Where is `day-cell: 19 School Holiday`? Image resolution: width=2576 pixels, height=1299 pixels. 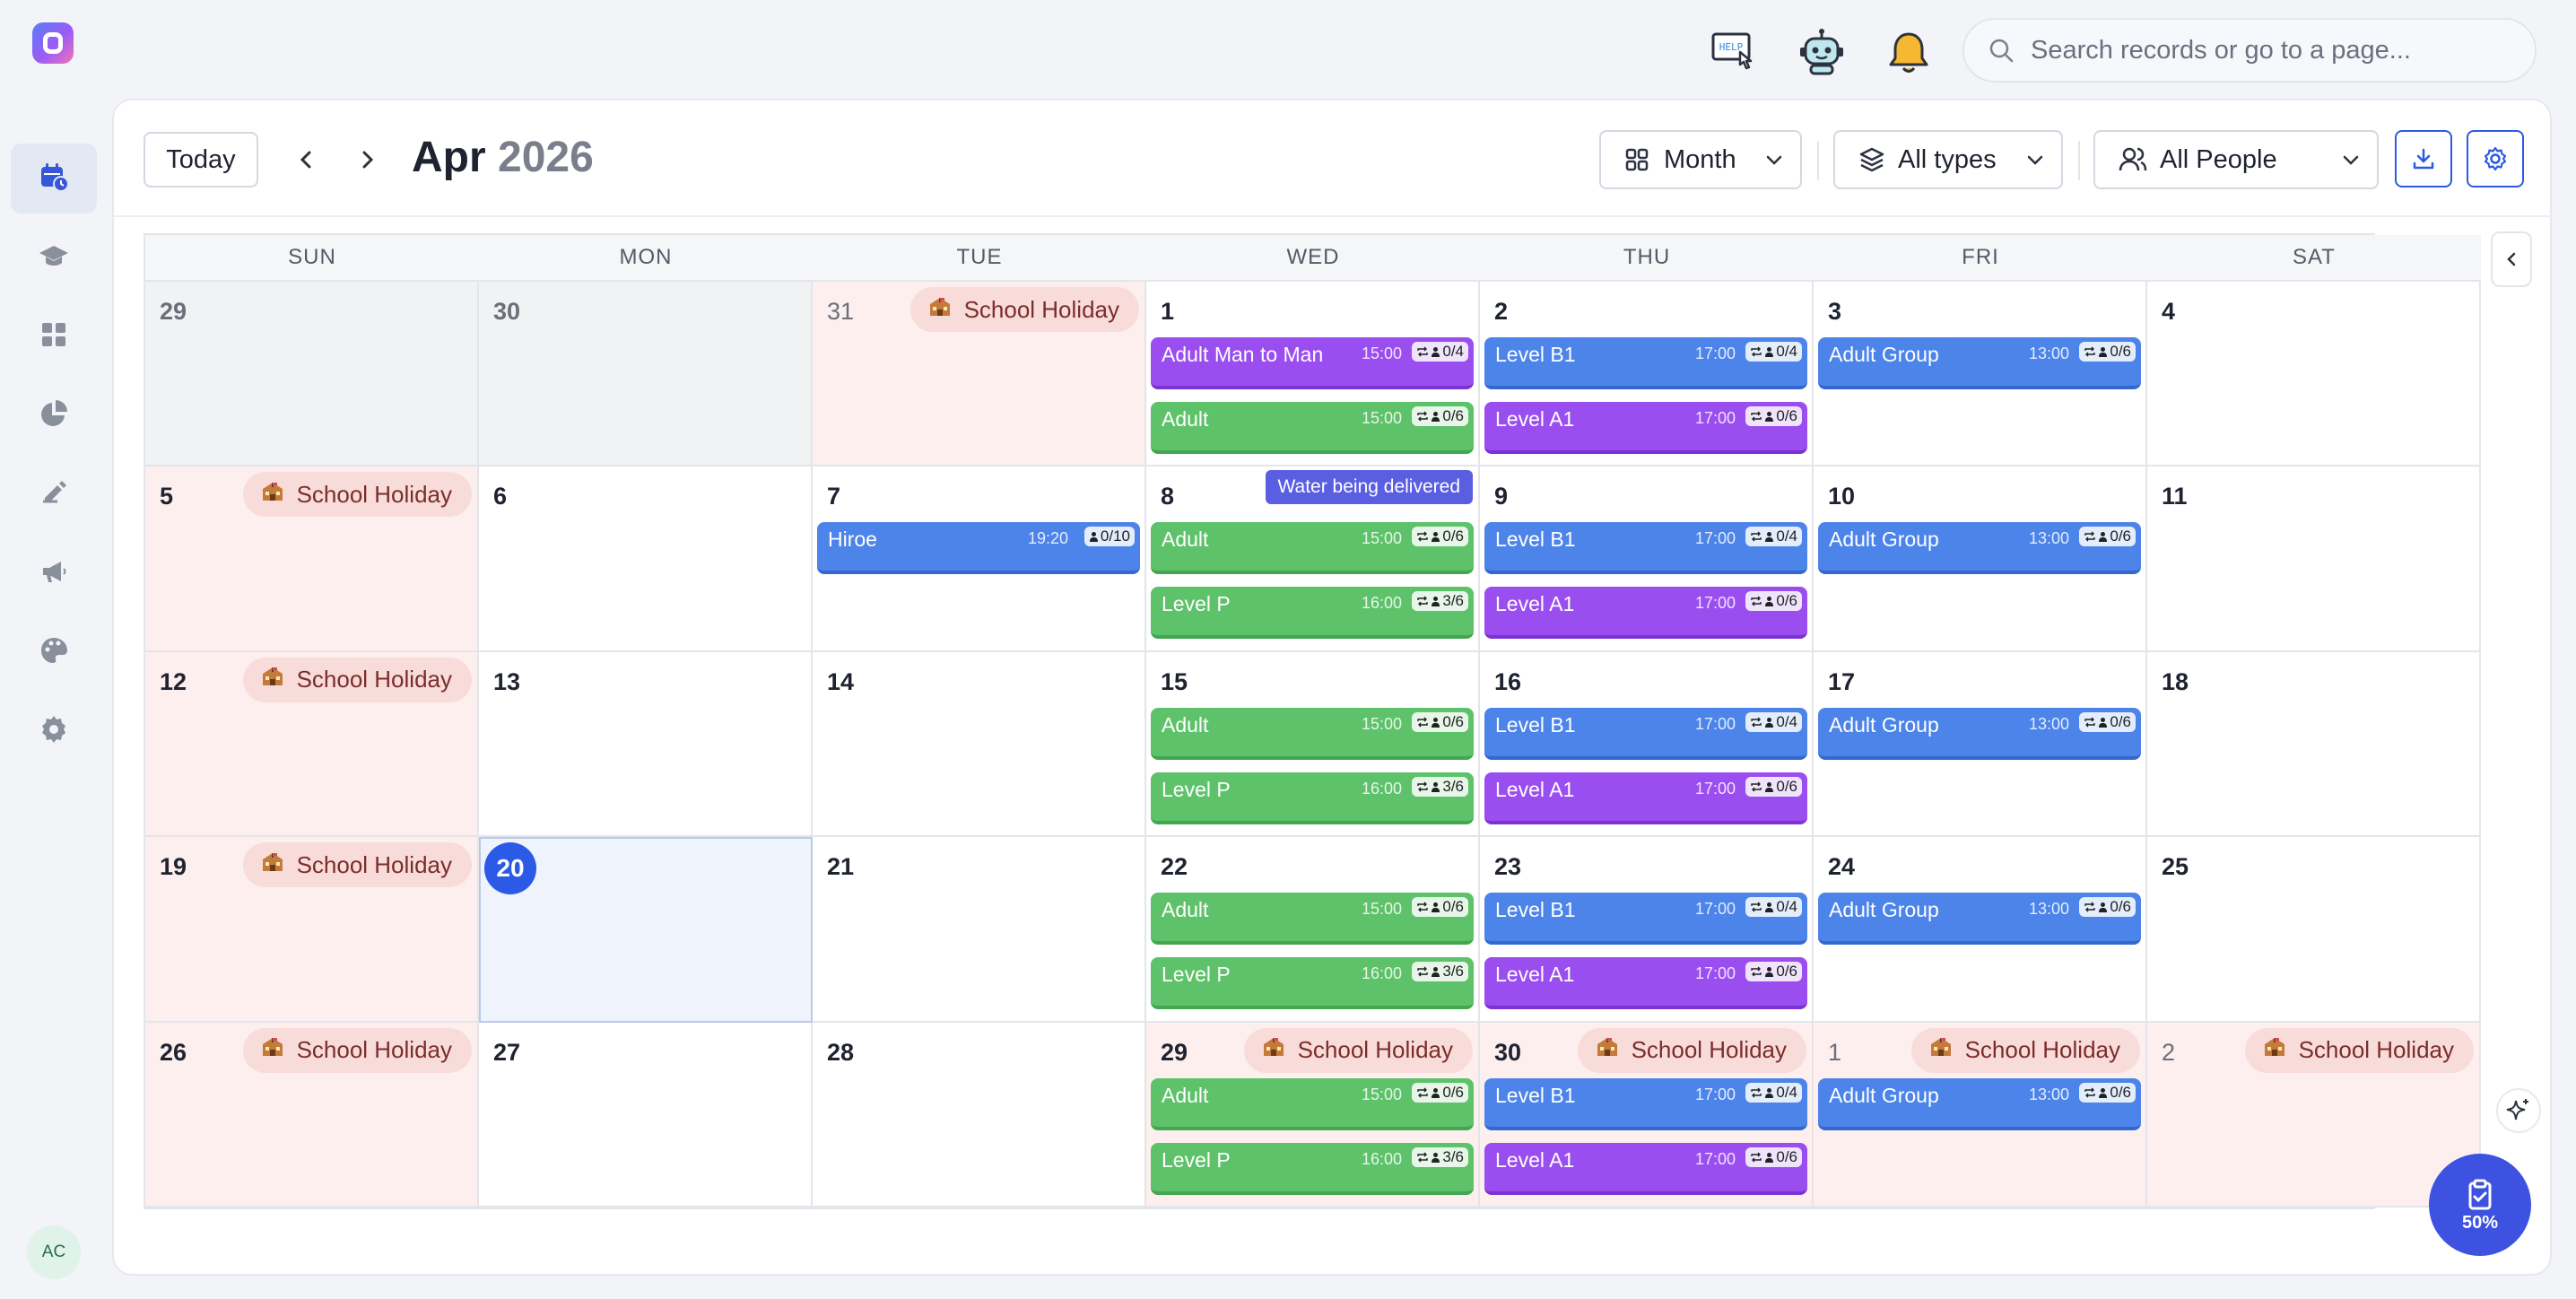 day-cell: 19 School Holiday is located at coordinates (312, 930).